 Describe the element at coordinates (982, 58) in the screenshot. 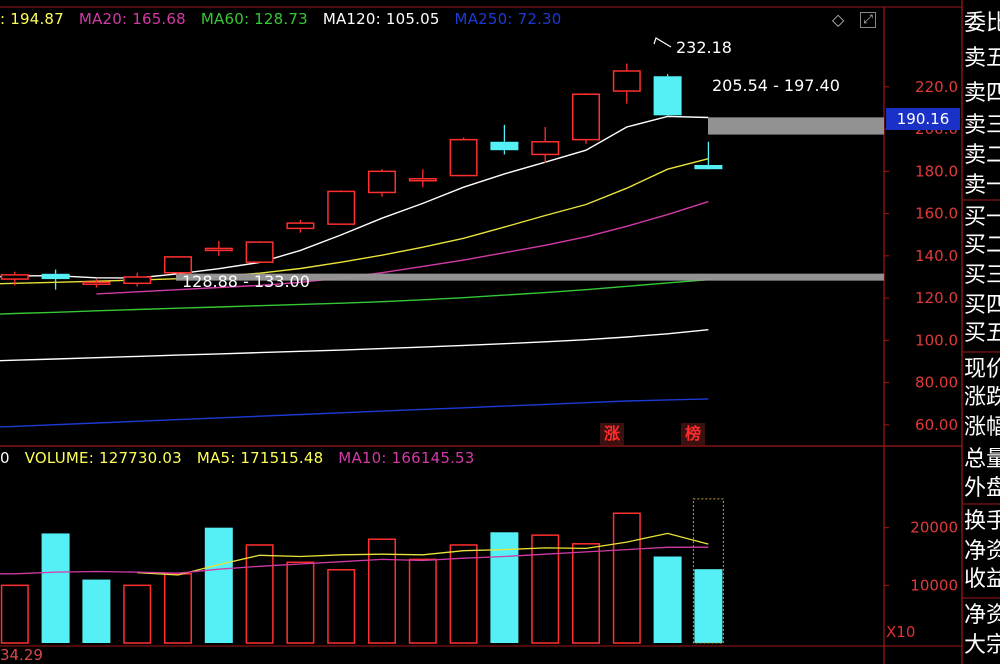

I see `order-book-label: 卖五` at that location.